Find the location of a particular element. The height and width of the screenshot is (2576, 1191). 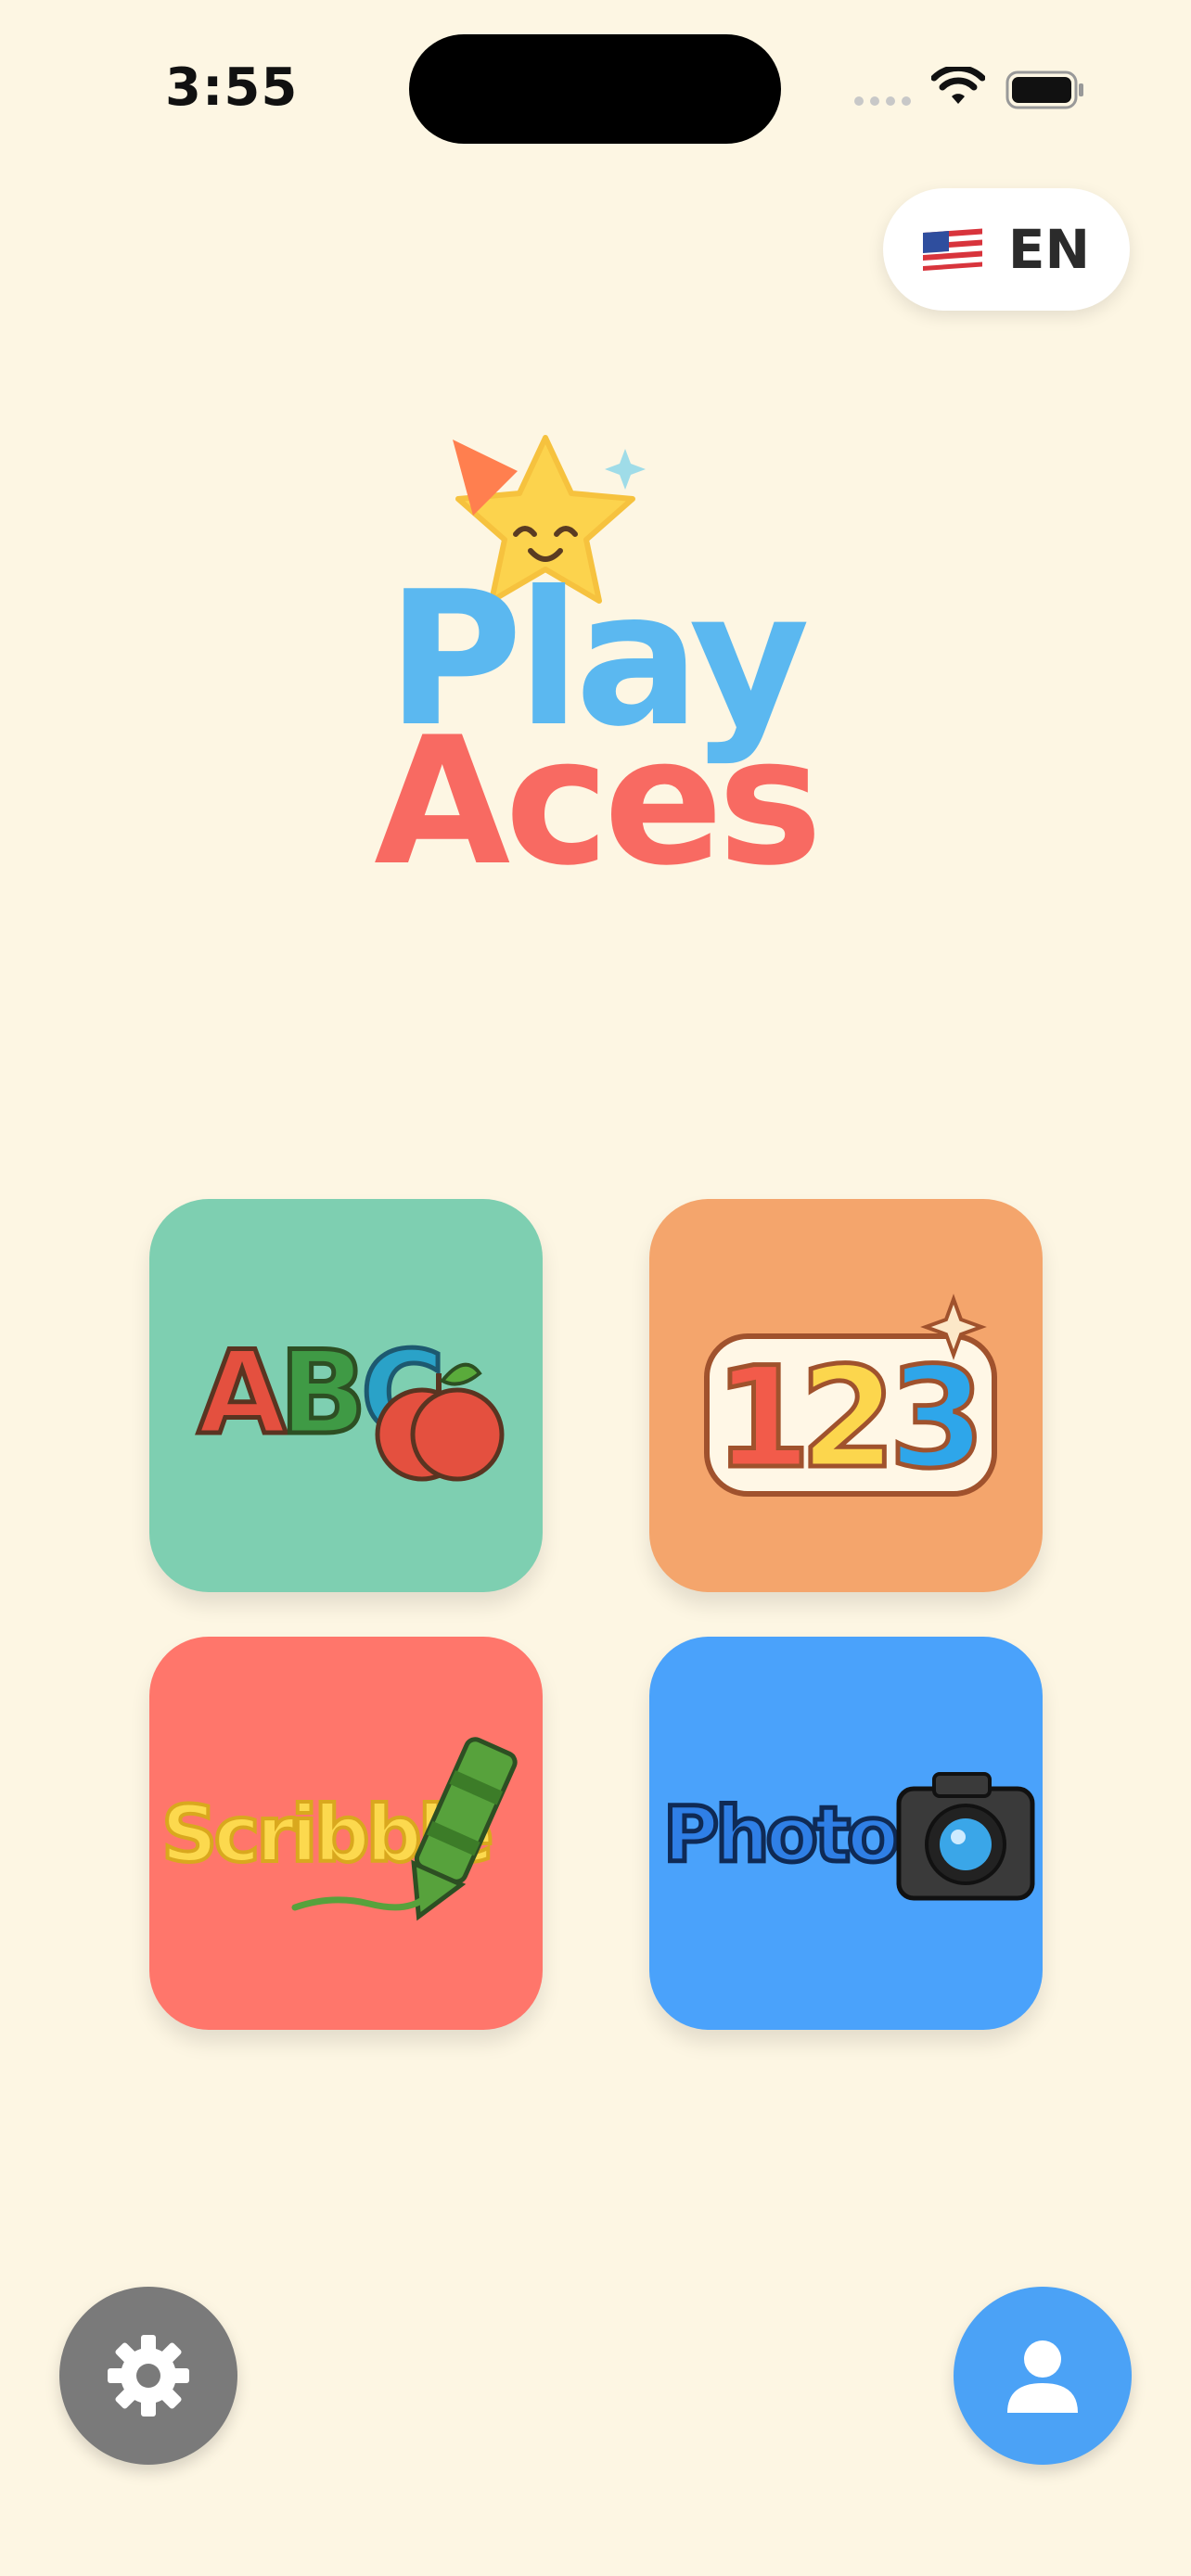

photos-game-tile: Photos is located at coordinates (846, 1833).